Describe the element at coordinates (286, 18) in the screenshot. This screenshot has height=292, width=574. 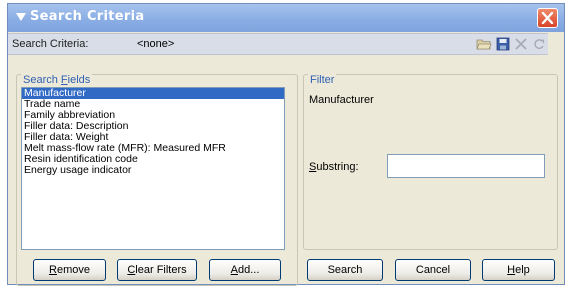
I see `title-bar: Search Criteria` at that location.